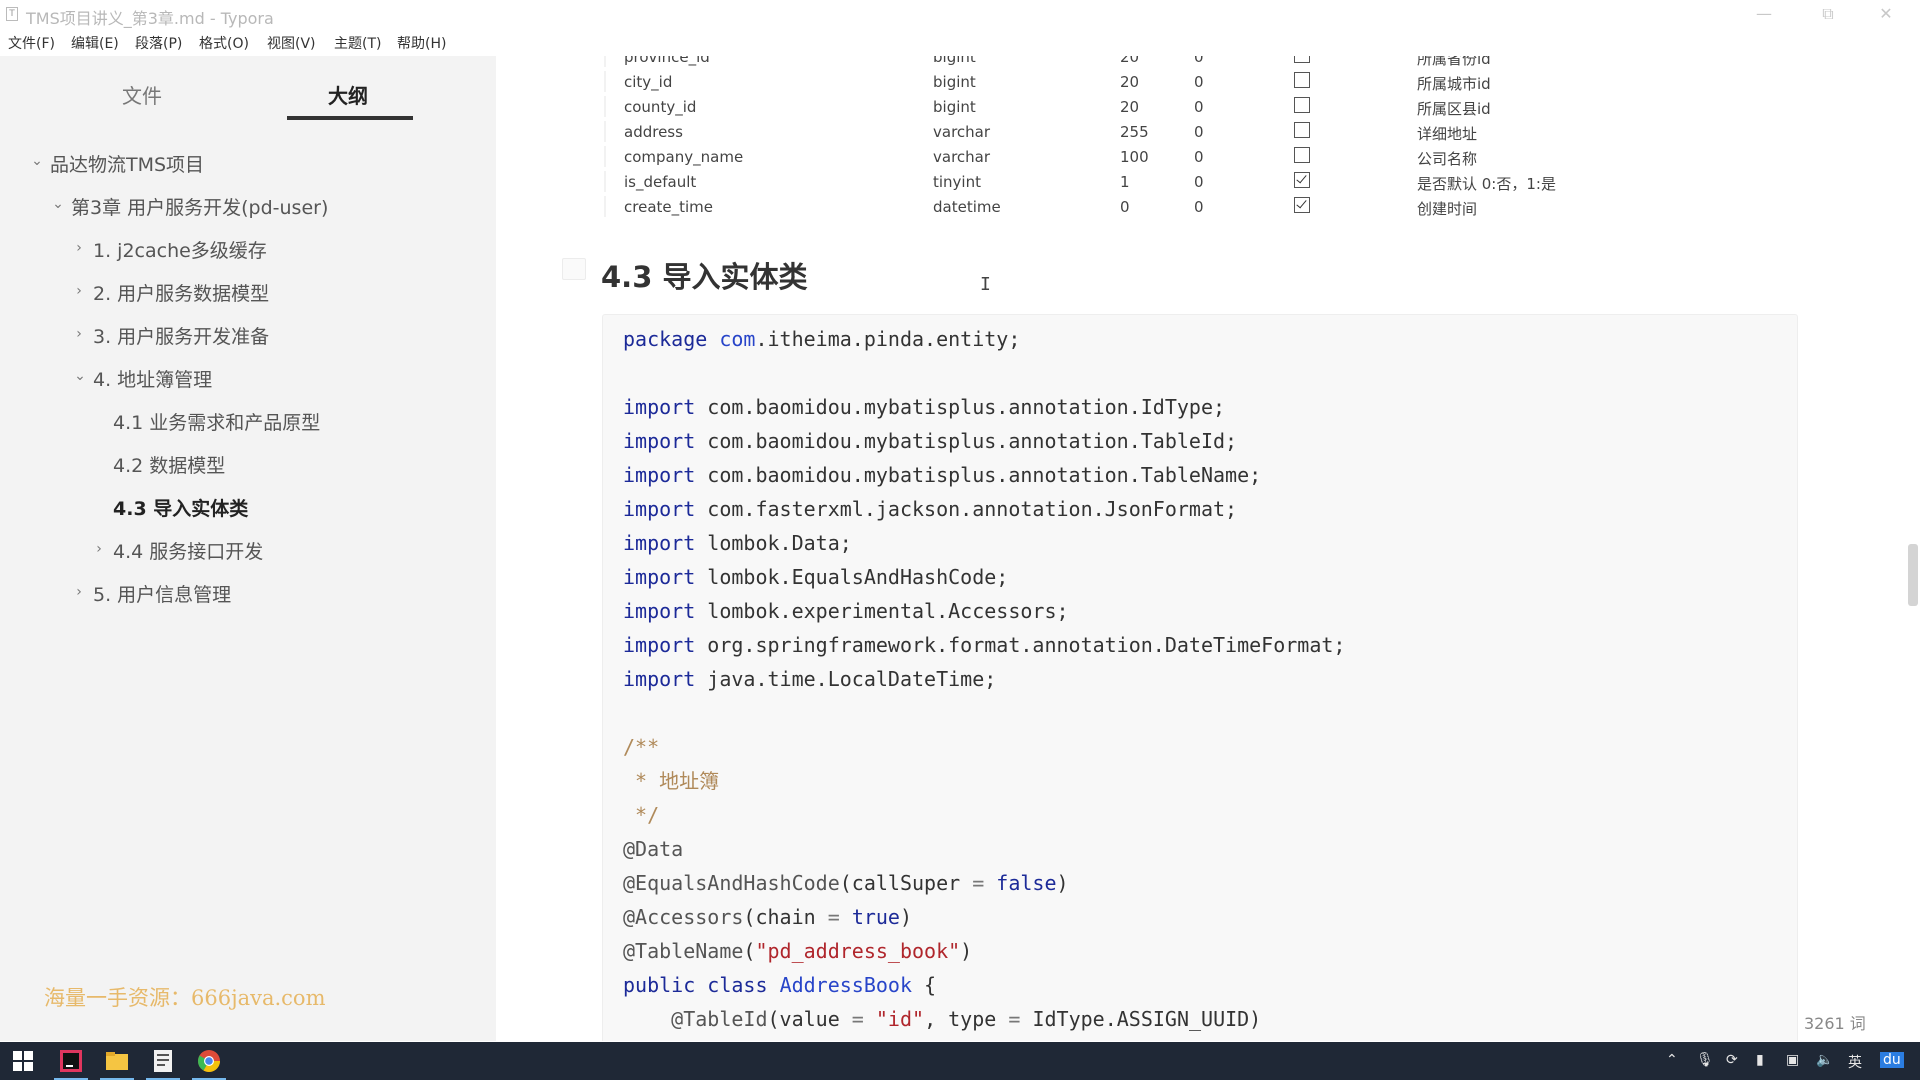 The width and height of the screenshot is (1920, 1080). Describe the element at coordinates (348, 94) in the screenshot. I see `tab-outline: 大纲` at that location.